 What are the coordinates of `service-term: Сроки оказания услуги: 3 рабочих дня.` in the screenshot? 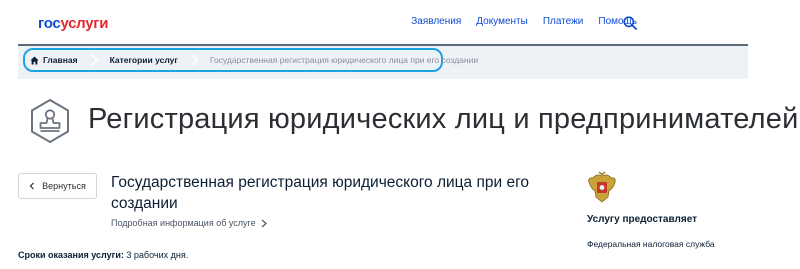 It's located at (103, 255).